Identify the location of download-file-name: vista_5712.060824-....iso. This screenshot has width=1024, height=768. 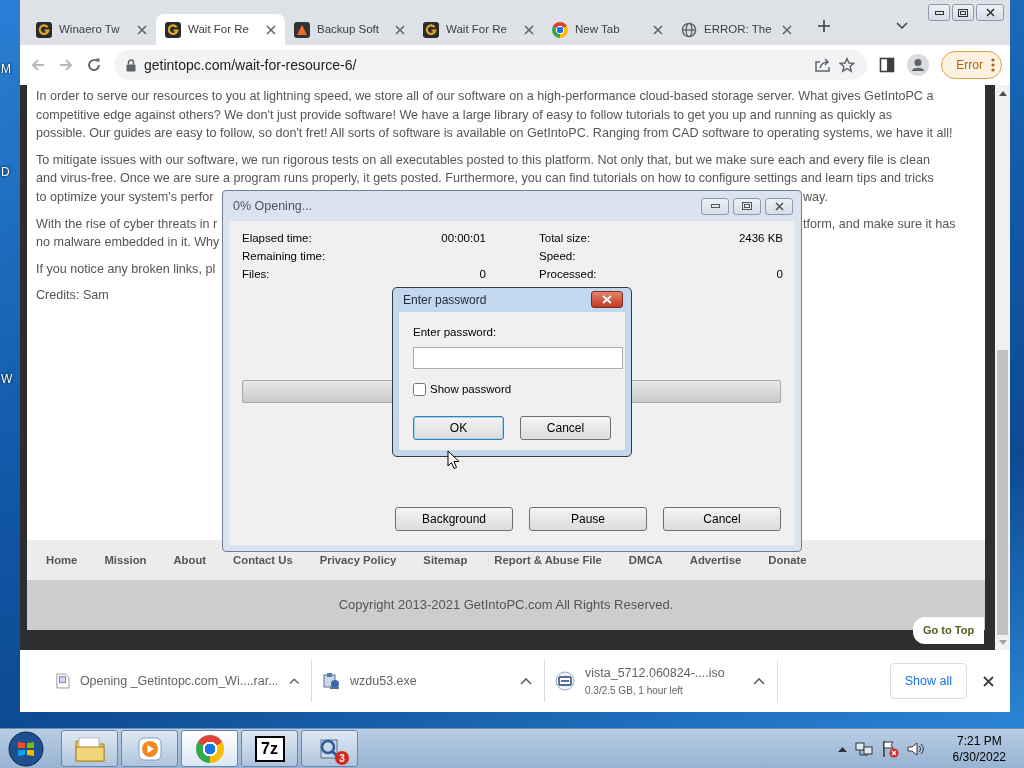
(664, 673).